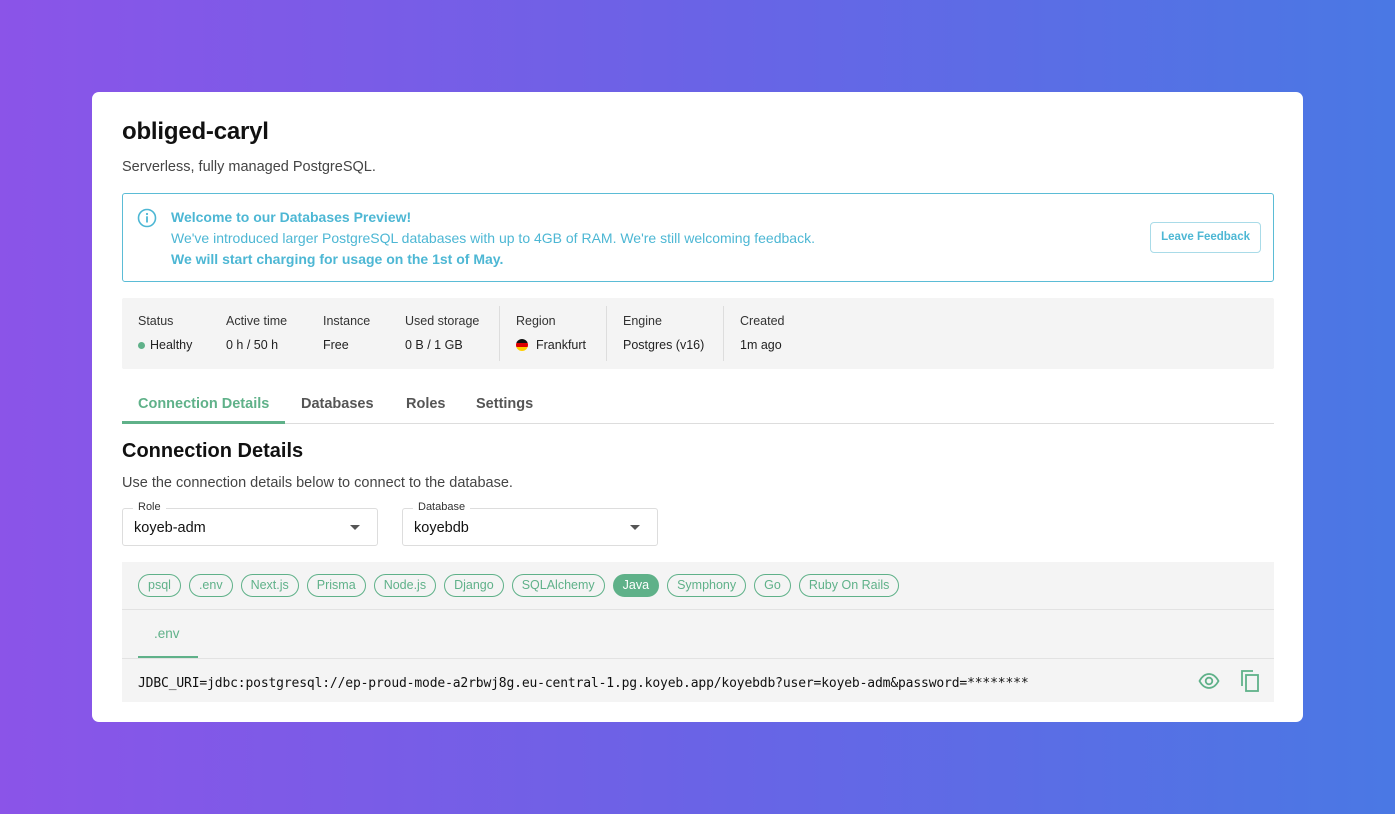 The image size is (1395, 814). What do you see at coordinates (337, 404) in the screenshot?
I see `tab-databases: Databases` at bounding box center [337, 404].